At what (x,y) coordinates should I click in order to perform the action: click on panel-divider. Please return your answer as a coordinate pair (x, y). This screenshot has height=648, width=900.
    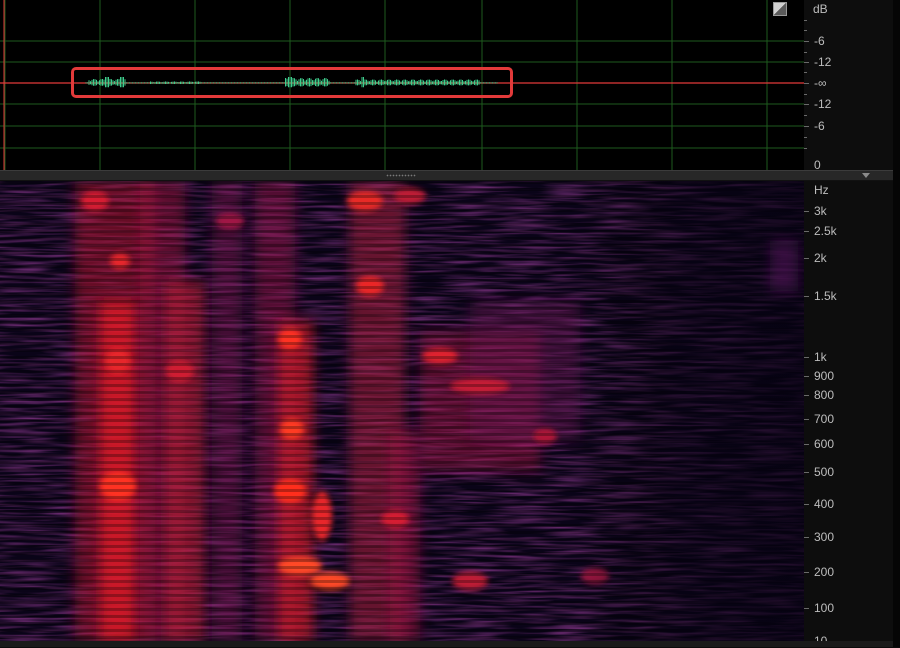
    Looking at the image, I should click on (446, 175).